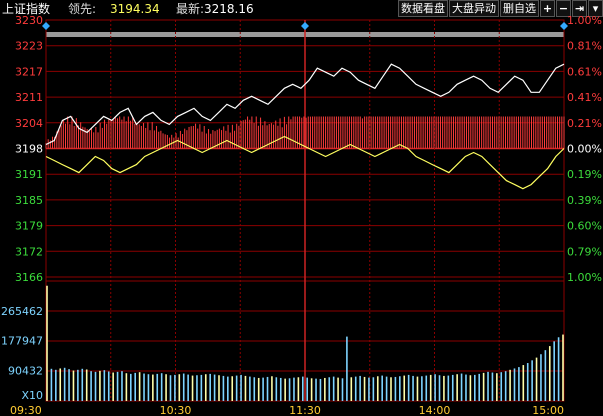 The width and height of the screenshot is (603, 416). Describe the element at coordinates (305, 410) in the screenshot. I see `time-tick-label: 11:30` at that location.